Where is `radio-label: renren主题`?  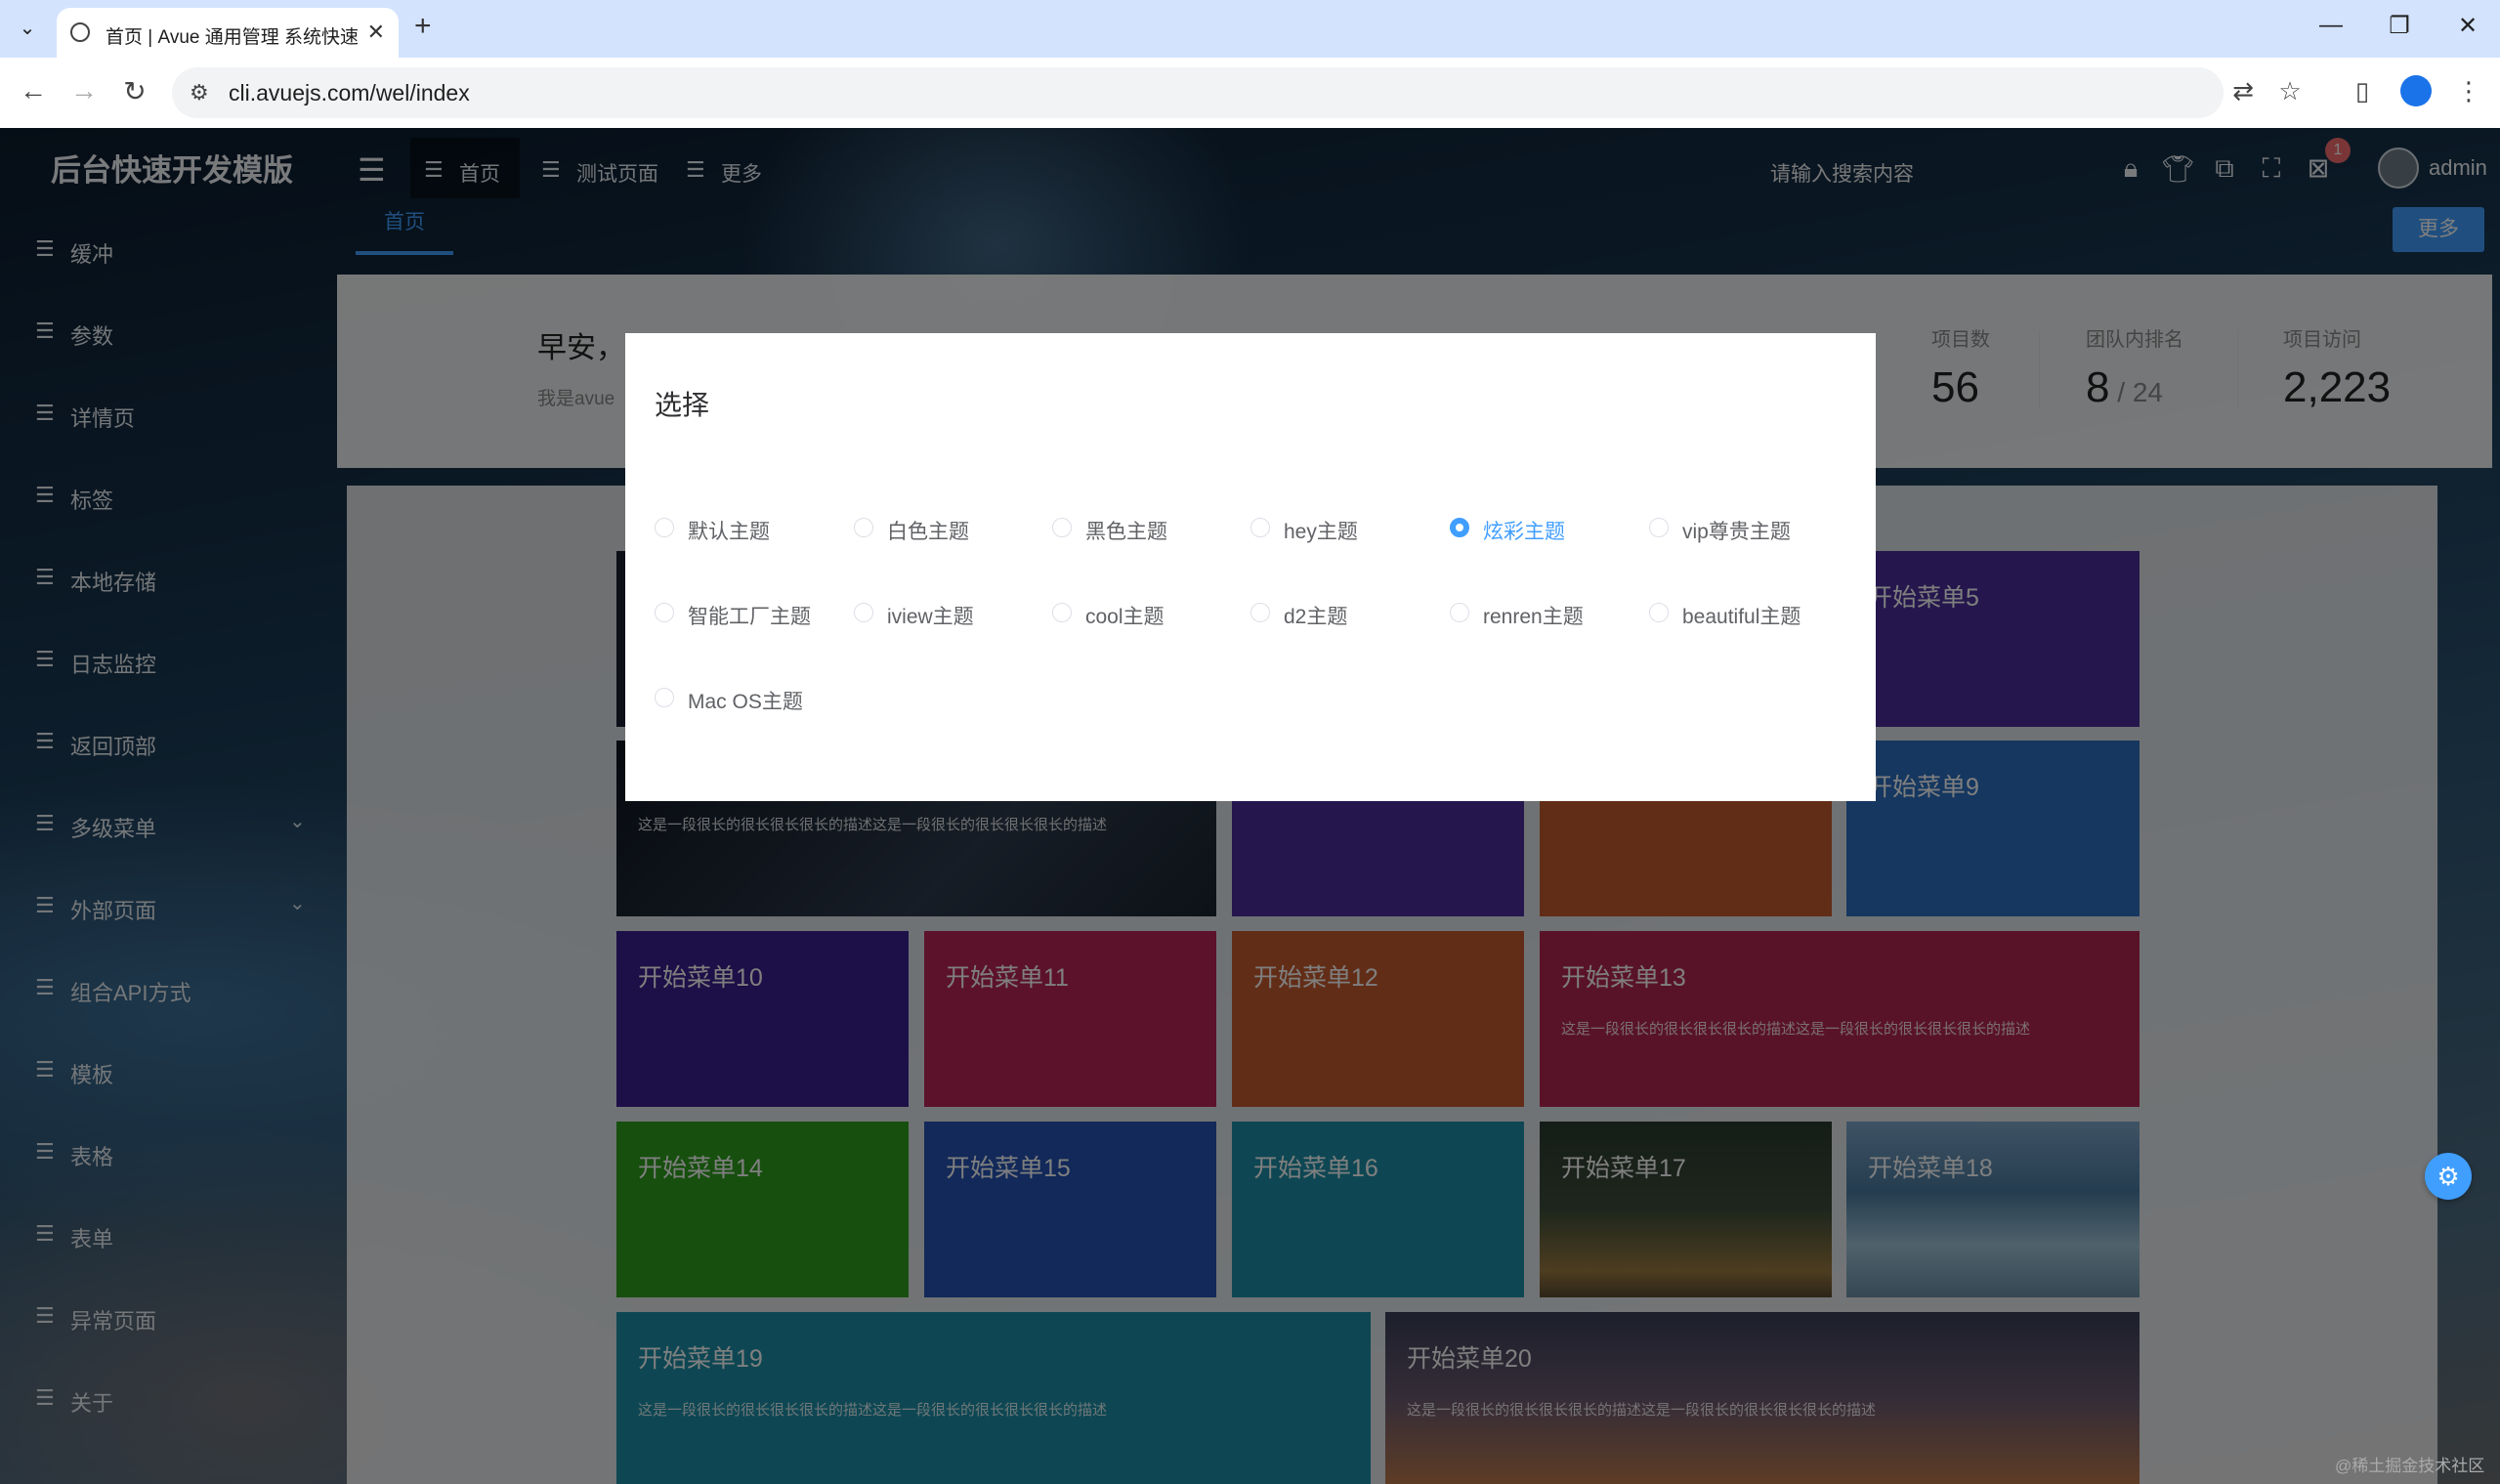
radio-label: renren主题 is located at coordinates (1534, 617).